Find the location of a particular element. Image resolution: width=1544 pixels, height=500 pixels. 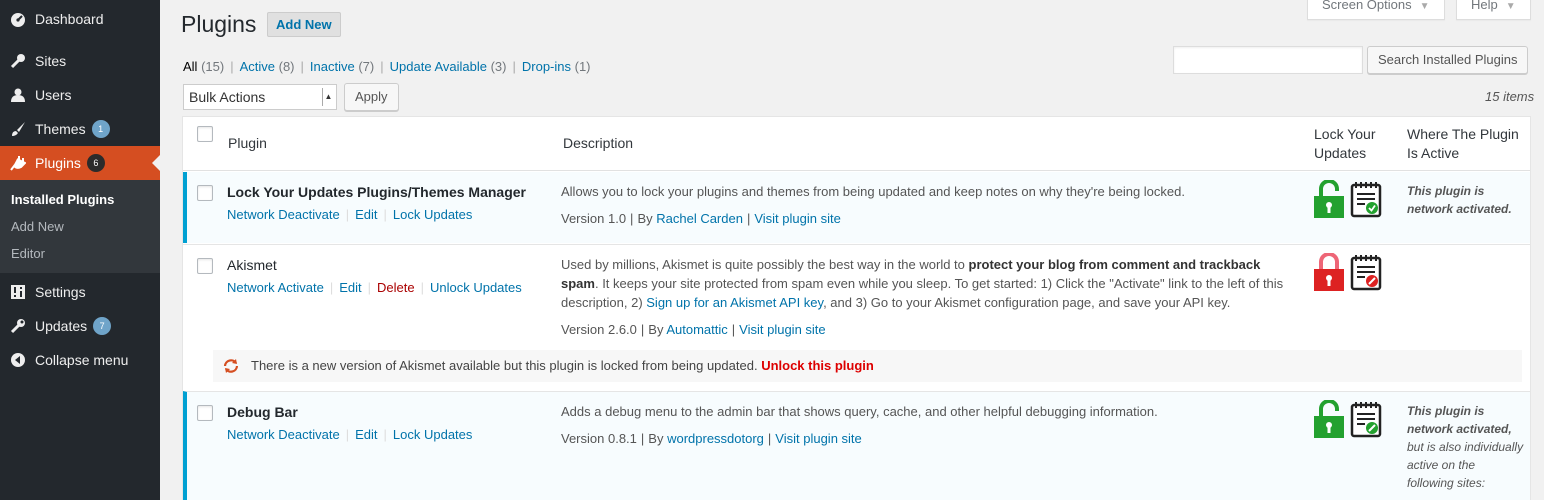

filter-inactive: Inactive (7) is located at coordinates (342, 66).